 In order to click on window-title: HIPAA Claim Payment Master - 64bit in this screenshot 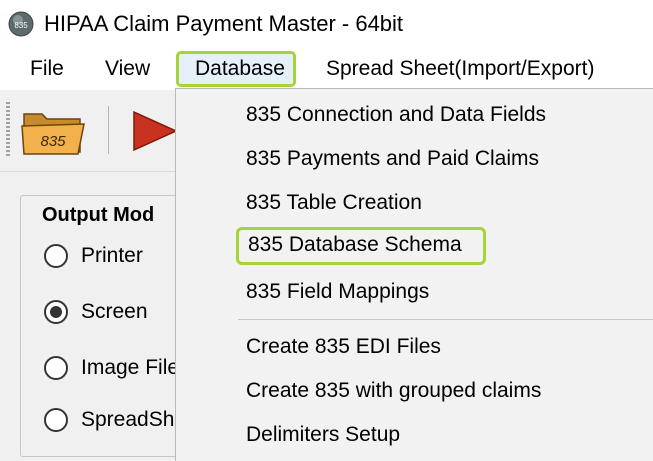, I will do `click(224, 23)`.